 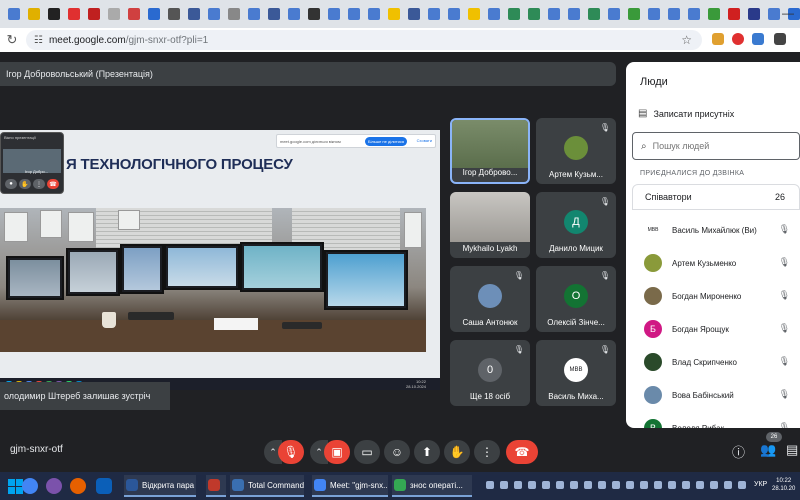 I want to click on reload-icon: ↻, so click(x=12, y=40).